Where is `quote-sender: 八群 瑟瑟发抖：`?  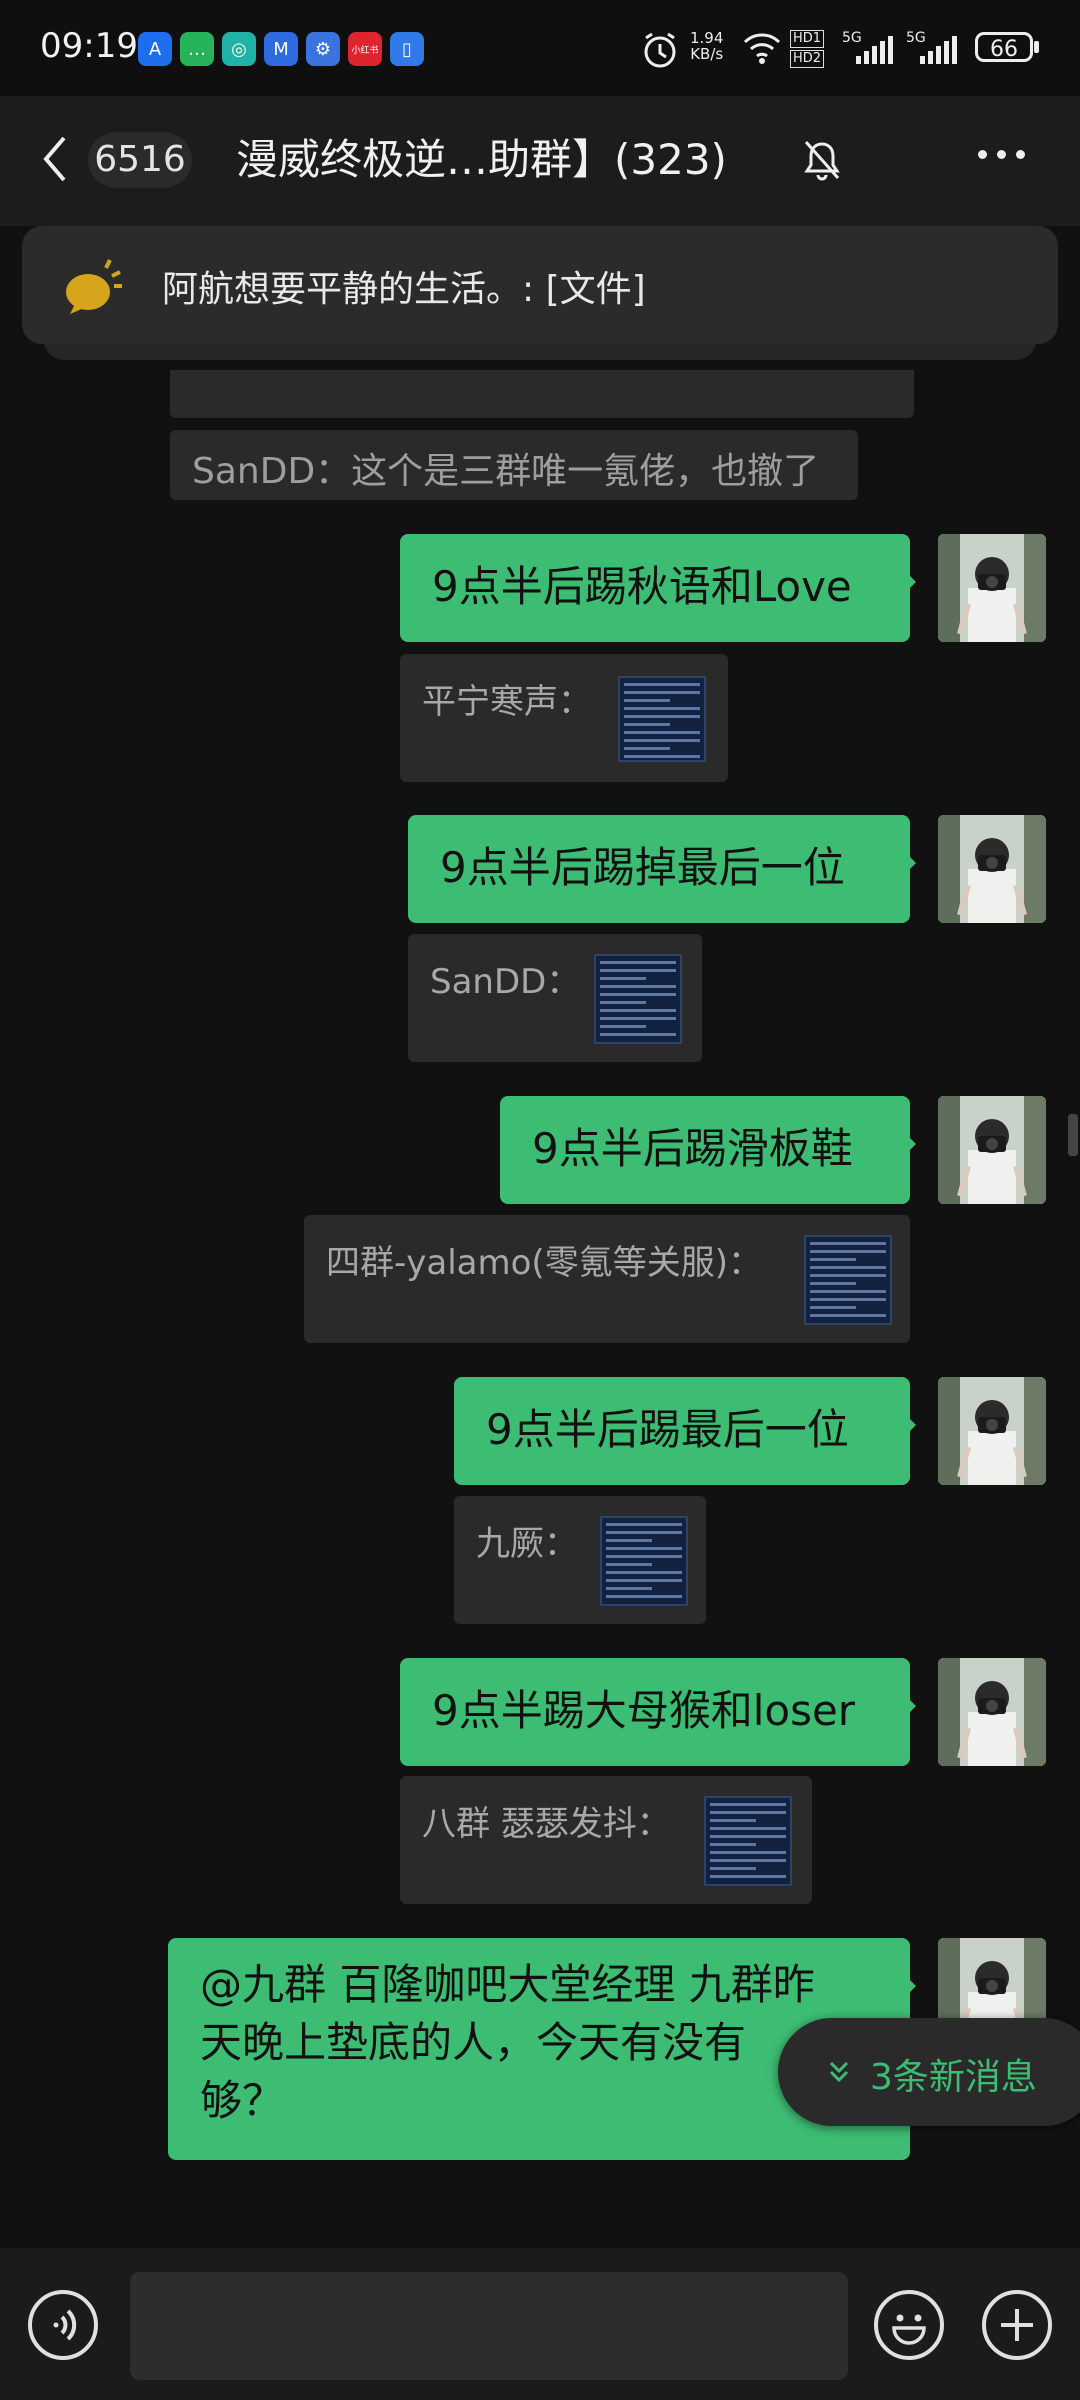 quote-sender: 八群 瑟瑟发抖： is located at coordinates (546, 1824).